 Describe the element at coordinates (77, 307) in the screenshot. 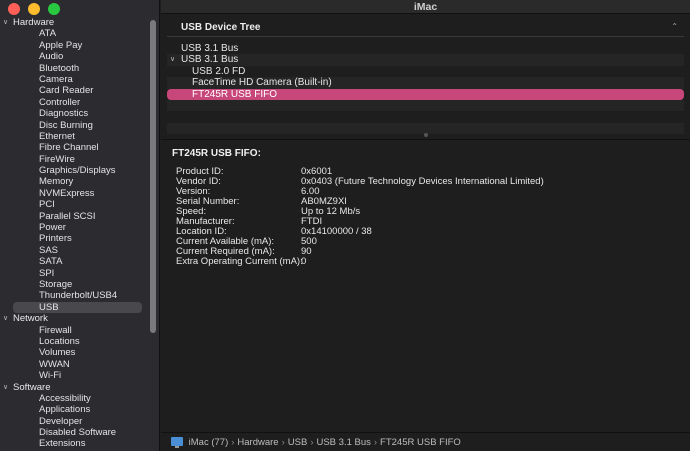

I see `sidebar-item: USB` at that location.